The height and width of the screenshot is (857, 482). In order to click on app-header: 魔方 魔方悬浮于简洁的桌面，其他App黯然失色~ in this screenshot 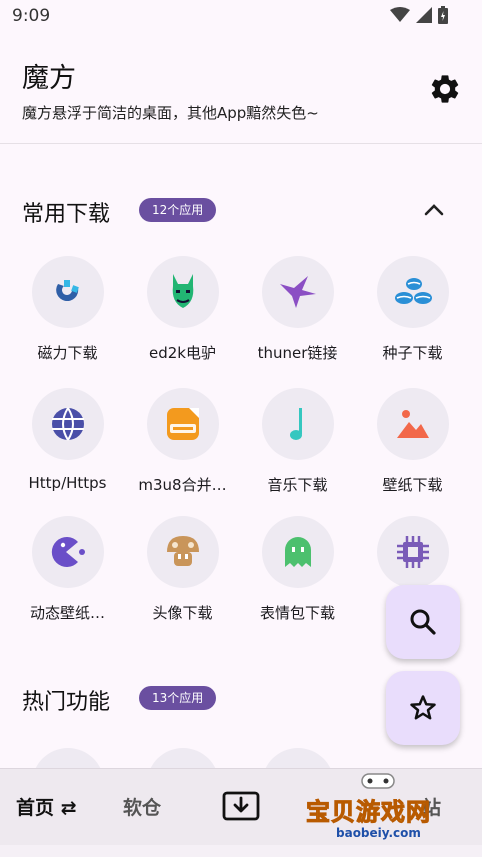, I will do `click(241, 92)`.